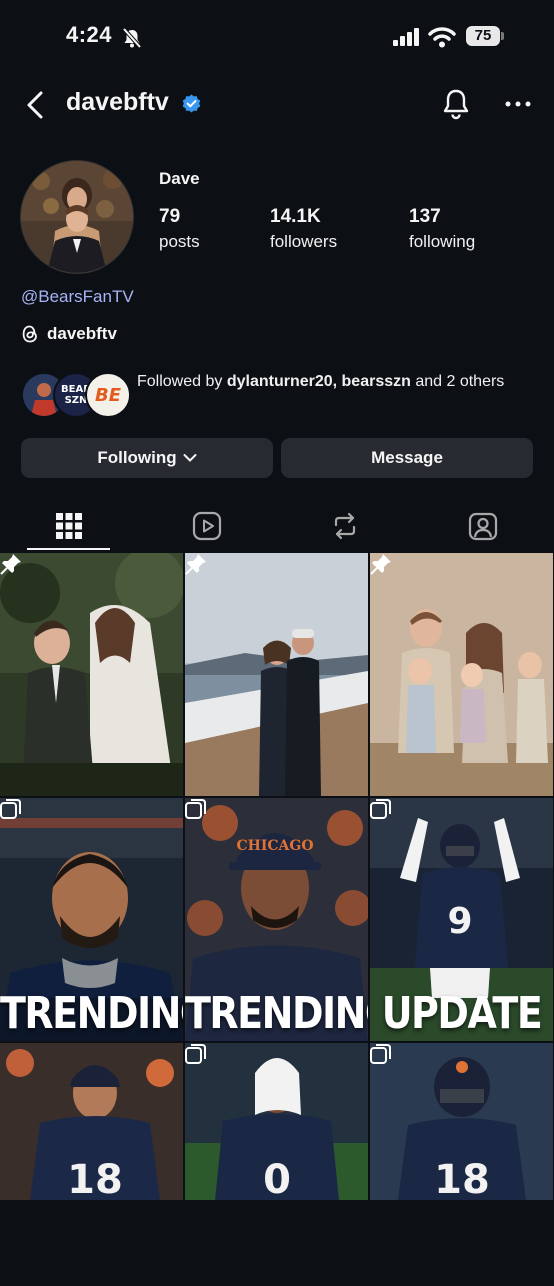  I want to click on stat-posts-label: posts, so click(179, 241).